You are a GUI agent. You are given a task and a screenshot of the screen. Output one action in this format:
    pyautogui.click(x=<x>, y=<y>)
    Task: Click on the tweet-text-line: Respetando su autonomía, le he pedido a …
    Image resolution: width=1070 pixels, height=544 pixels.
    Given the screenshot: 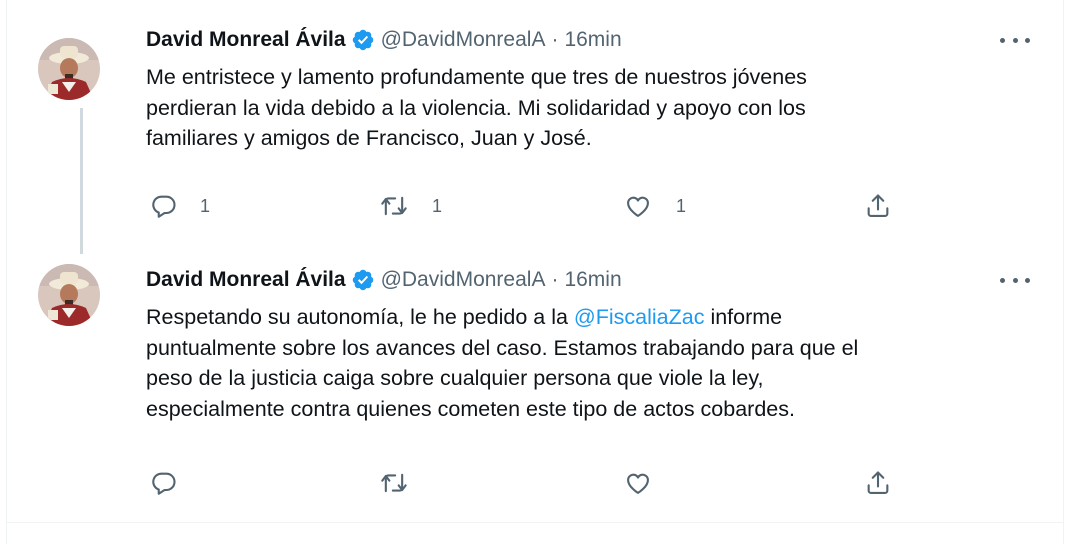 What is the action you would take?
    pyautogui.click(x=586, y=317)
    